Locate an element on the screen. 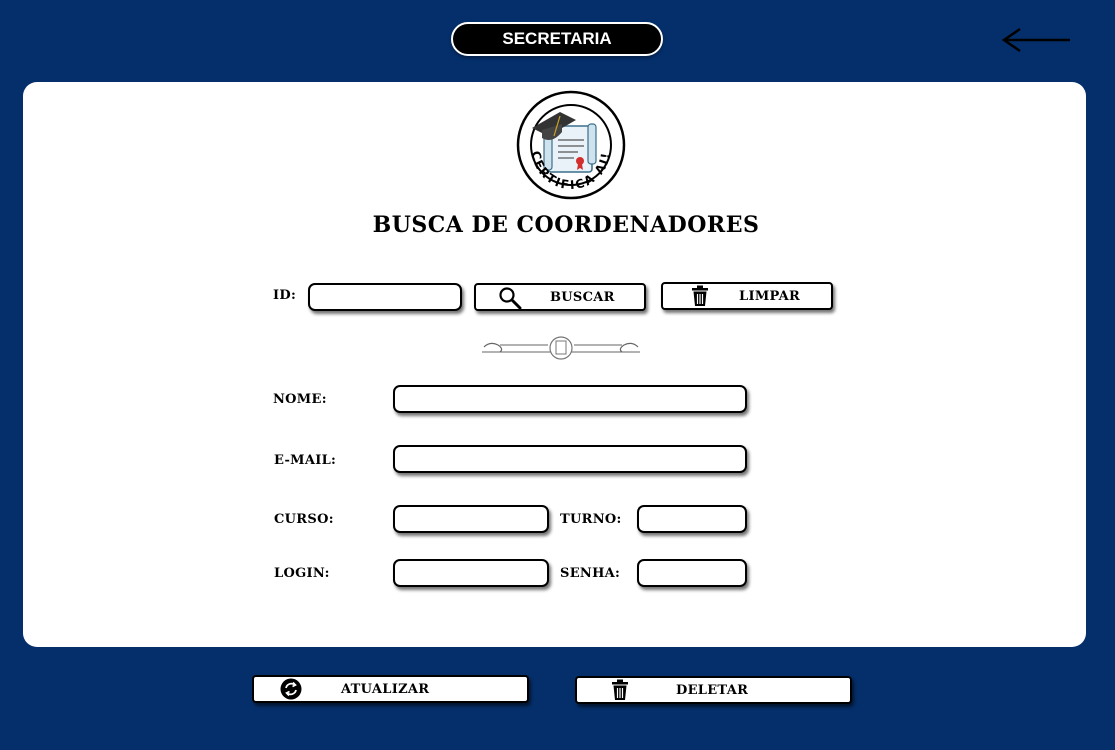  search-icon is located at coordinates (510, 298).